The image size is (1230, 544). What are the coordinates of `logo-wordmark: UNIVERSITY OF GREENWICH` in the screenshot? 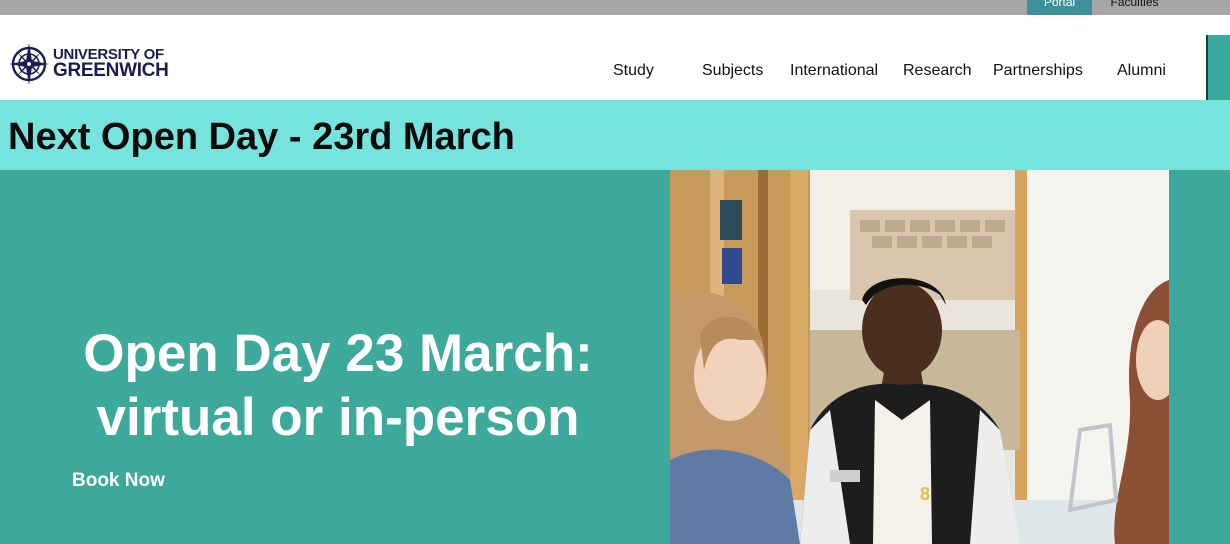 It's located at (111, 64).